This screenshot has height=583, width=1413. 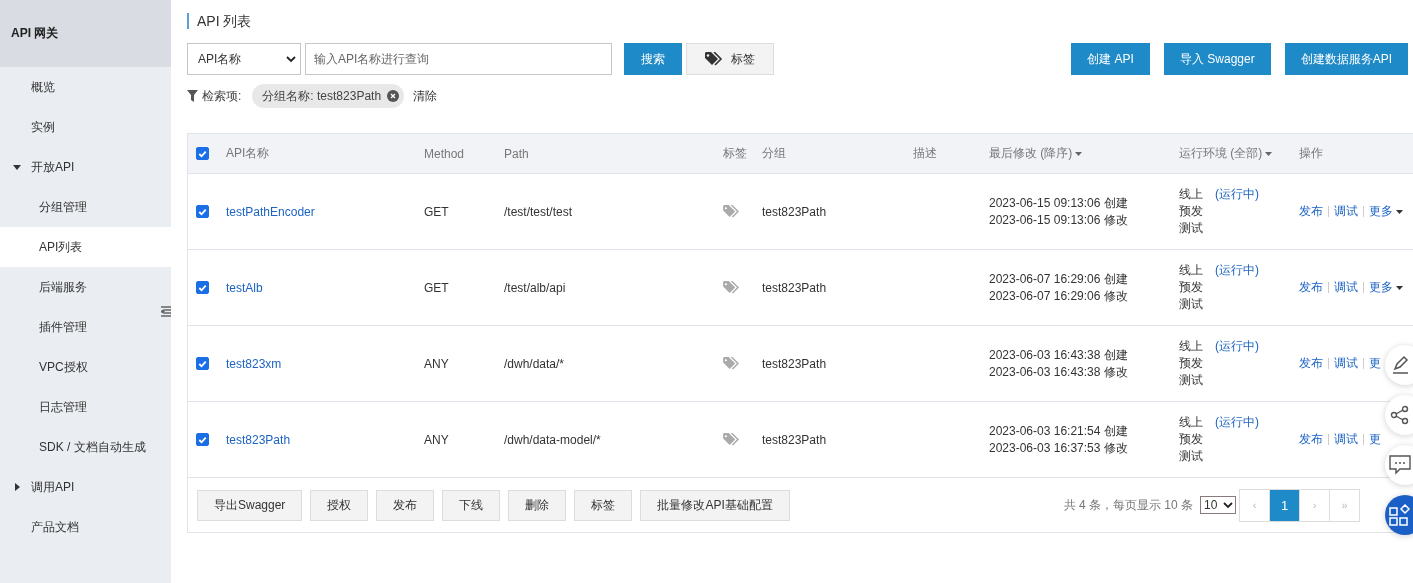 I want to click on api-name-link: test823xm, so click(x=254, y=363).